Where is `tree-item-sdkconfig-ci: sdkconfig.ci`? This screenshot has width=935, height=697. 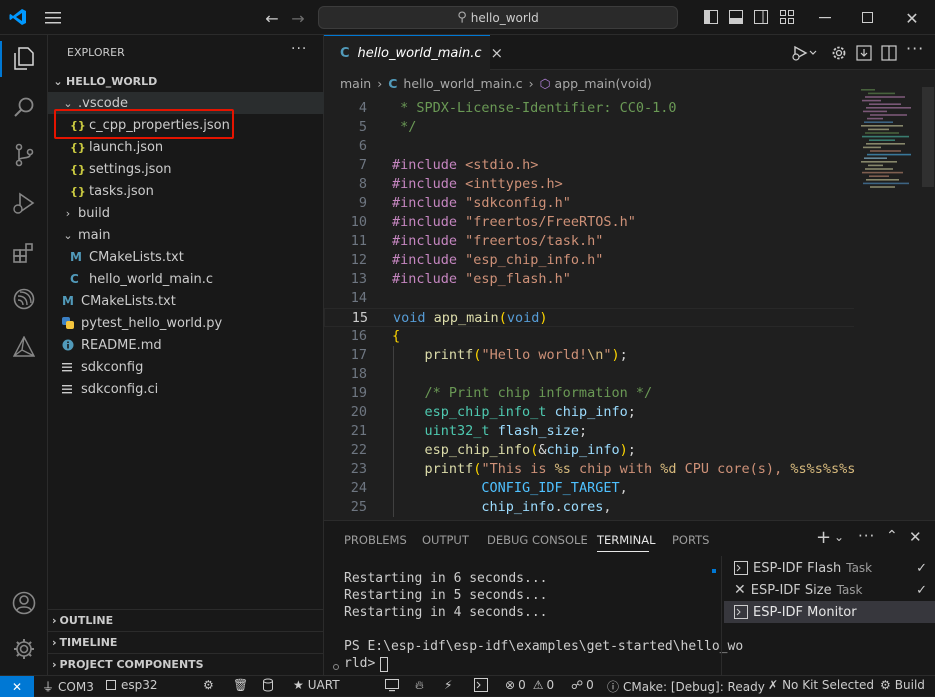
tree-item-sdkconfig-ci: sdkconfig.ci is located at coordinates (186, 389).